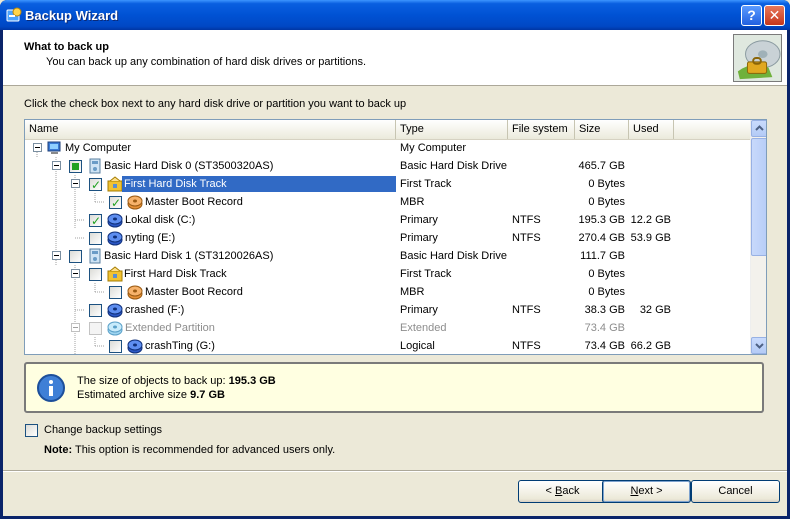 The height and width of the screenshot is (519, 790). What do you see at coordinates (387, 292) in the screenshot?
I see `tree-row-mbr-1: Master Boot Record MBR 0 Bytes` at bounding box center [387, 292].